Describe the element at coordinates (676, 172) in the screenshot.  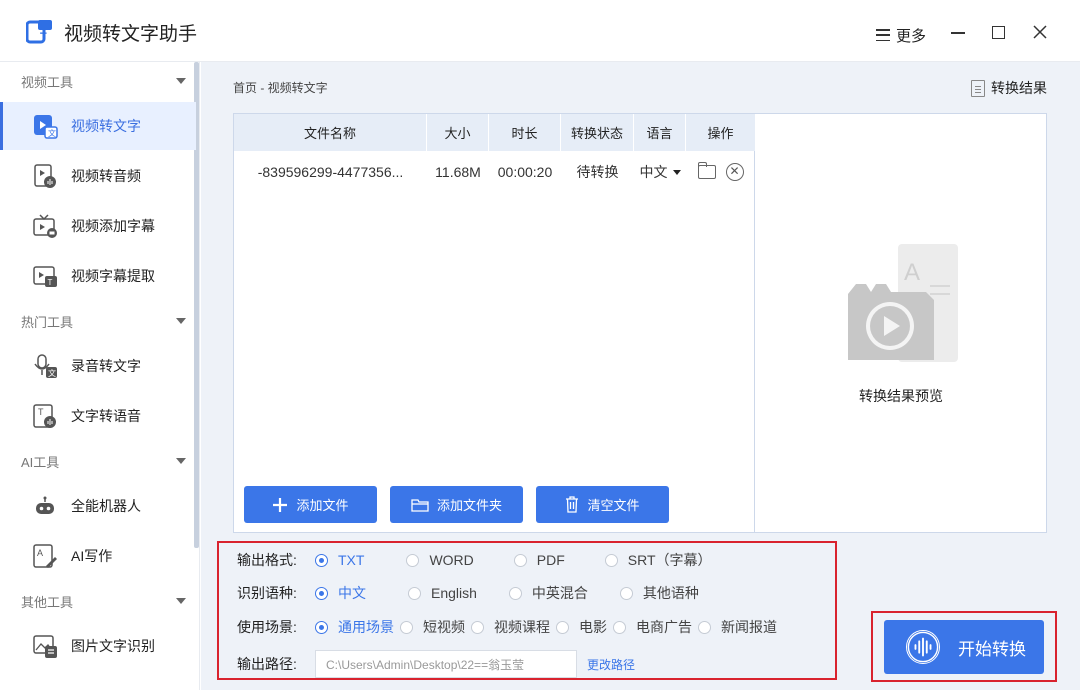
I see `caret-down-icon` at that location.